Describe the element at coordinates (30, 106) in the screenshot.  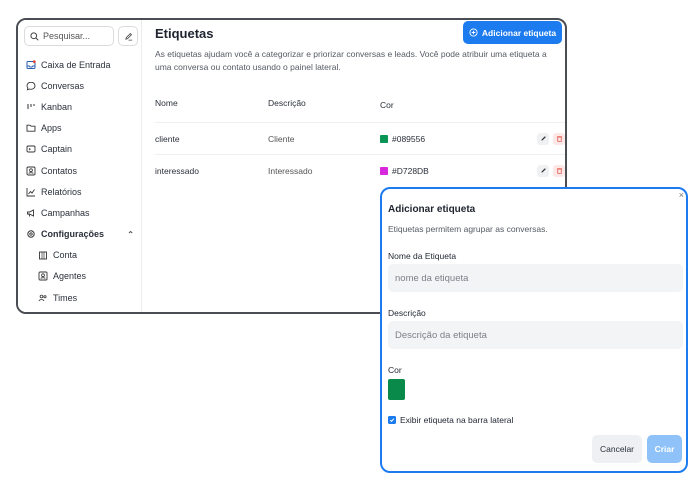
I see `kanban-icon` at that location.